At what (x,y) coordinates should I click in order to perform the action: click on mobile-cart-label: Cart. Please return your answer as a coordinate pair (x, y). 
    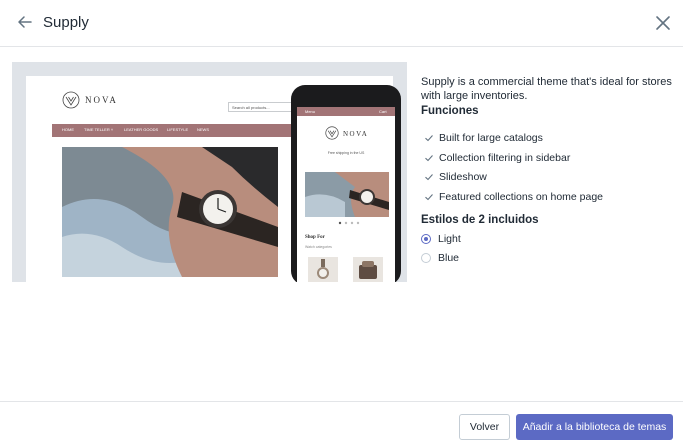
    Looking at the image, I should click on (383, 111).